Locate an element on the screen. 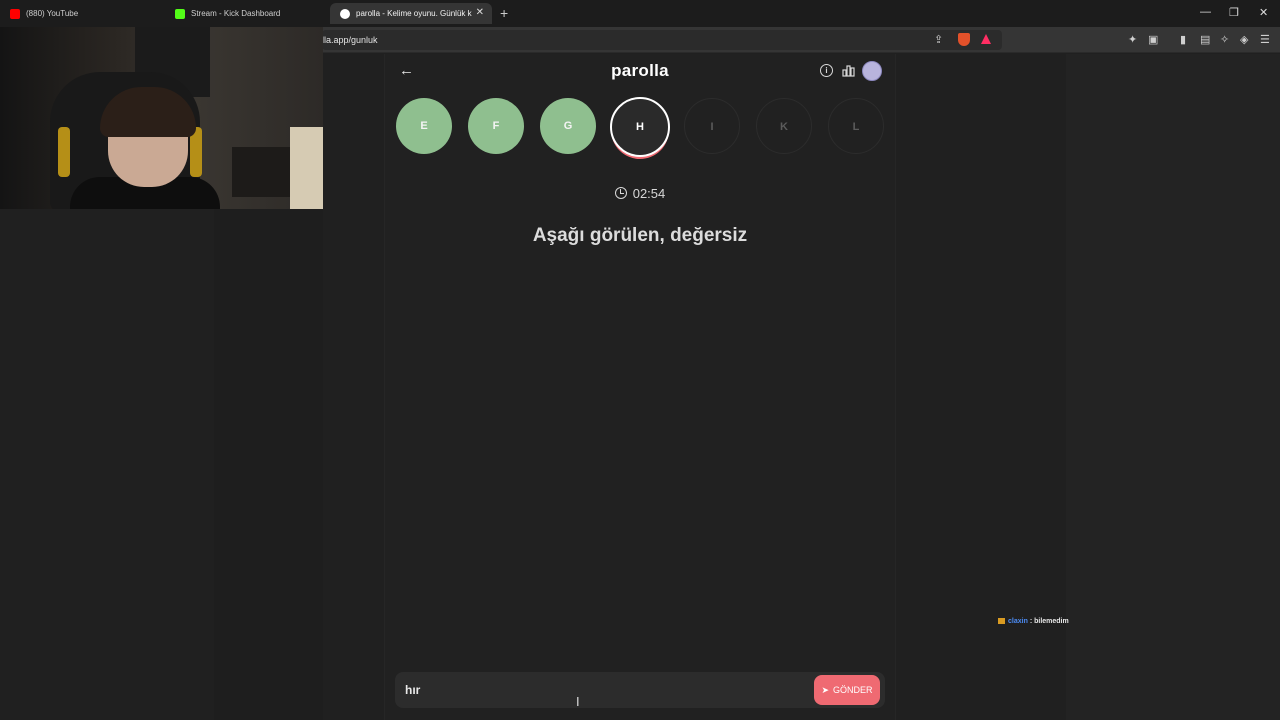 The image size is (1280, 720). webcam-shelf is located at coordinates (262, 172).